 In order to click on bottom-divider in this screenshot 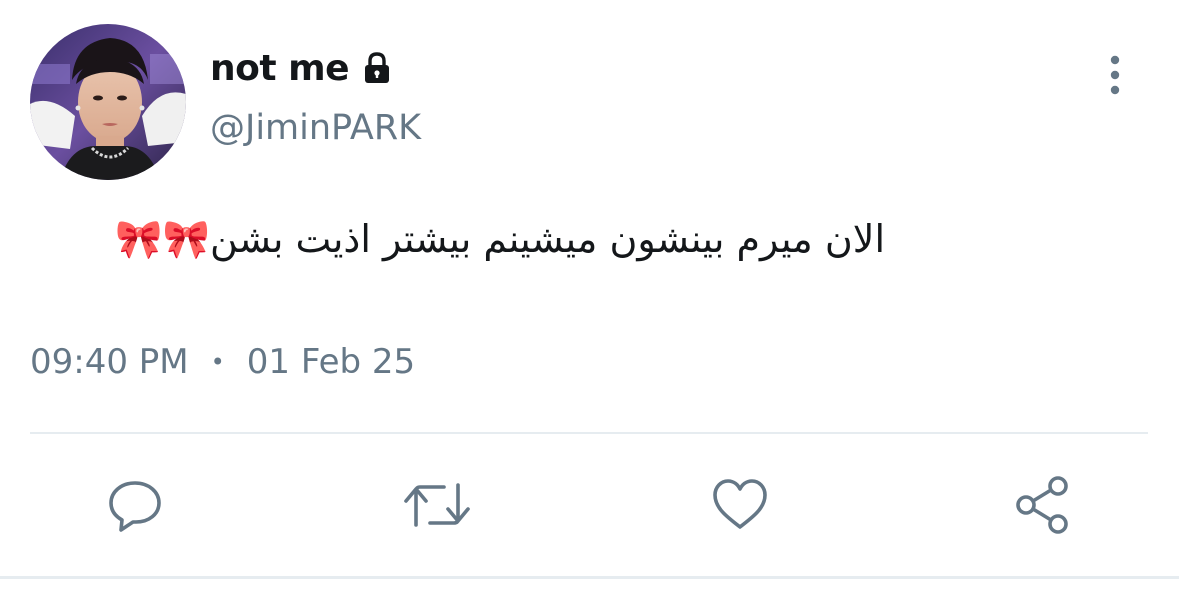, I will do `click(589, 577)`.